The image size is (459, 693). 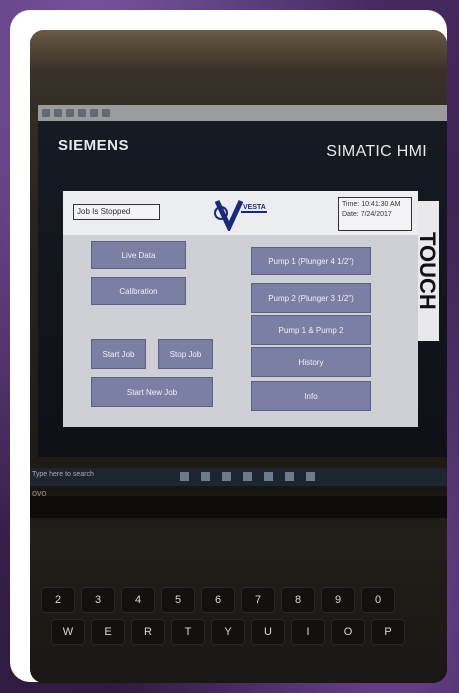 What do you see at coordinates (351, 204) in the screenshot?
I see `time-label: Time:` at bounding box center [351, 204].